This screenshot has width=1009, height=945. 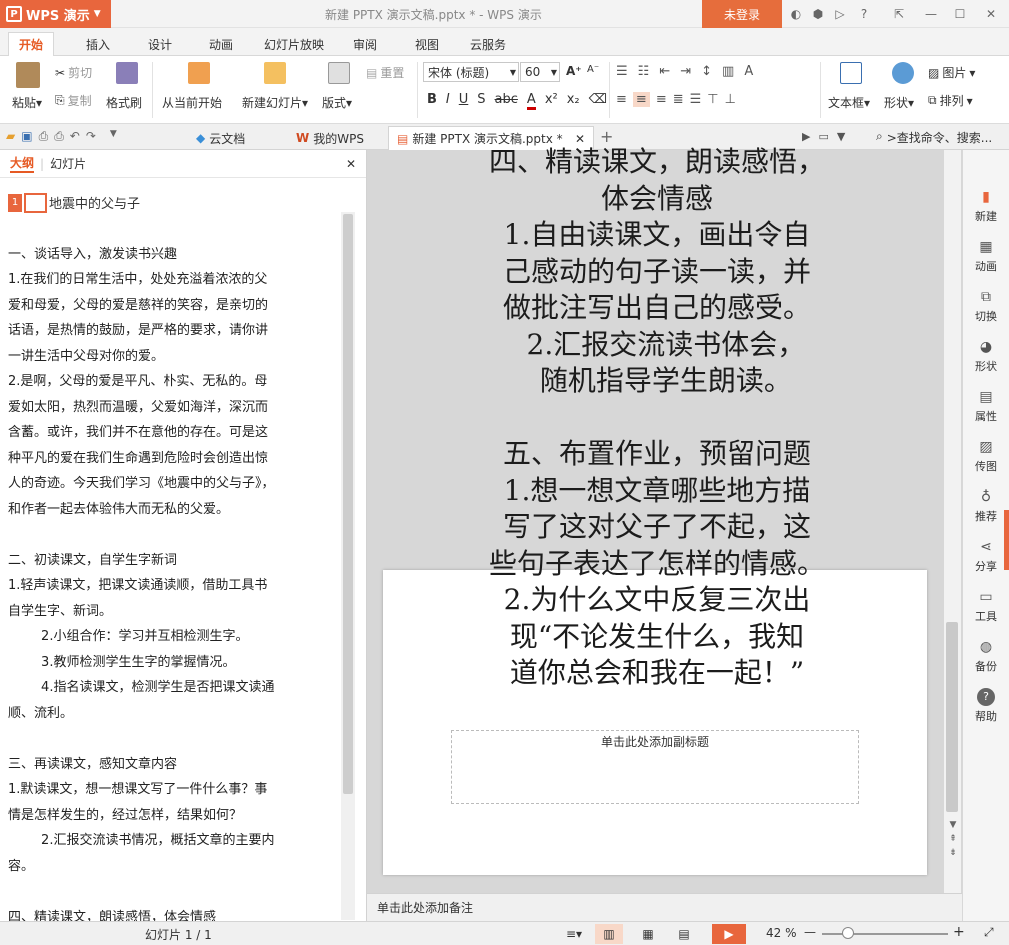 I want to click on fit-window-icon: ⤢, so click(x=989, y=932).